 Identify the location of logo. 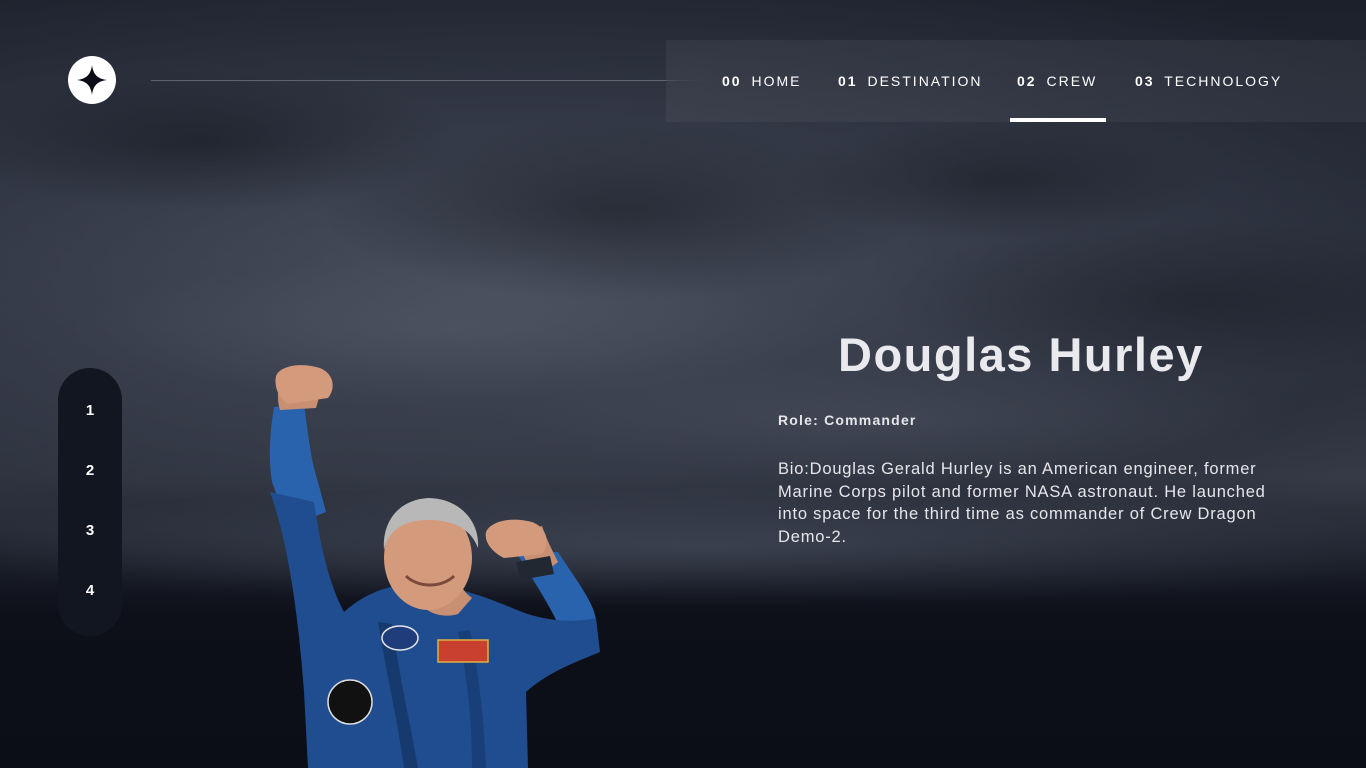
(92, 80).